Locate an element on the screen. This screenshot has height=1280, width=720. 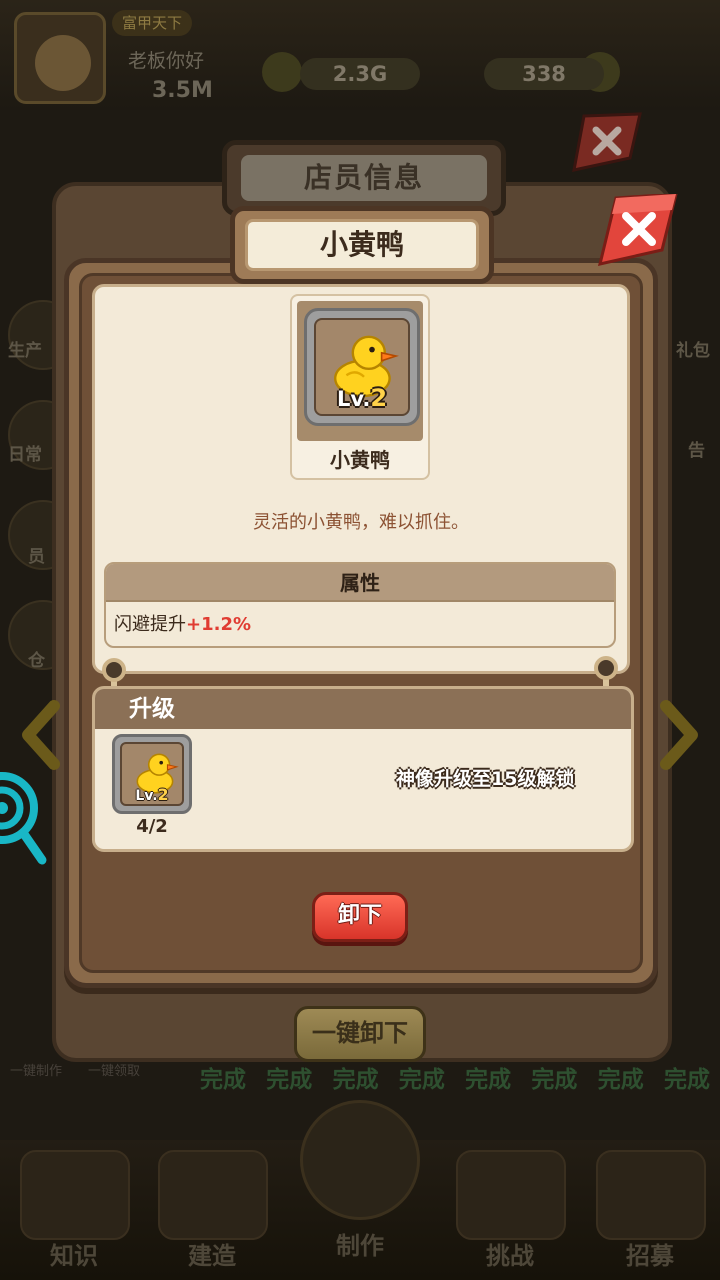
staff-icon-frame: Lv.2 is located at coordinates (362, 367).